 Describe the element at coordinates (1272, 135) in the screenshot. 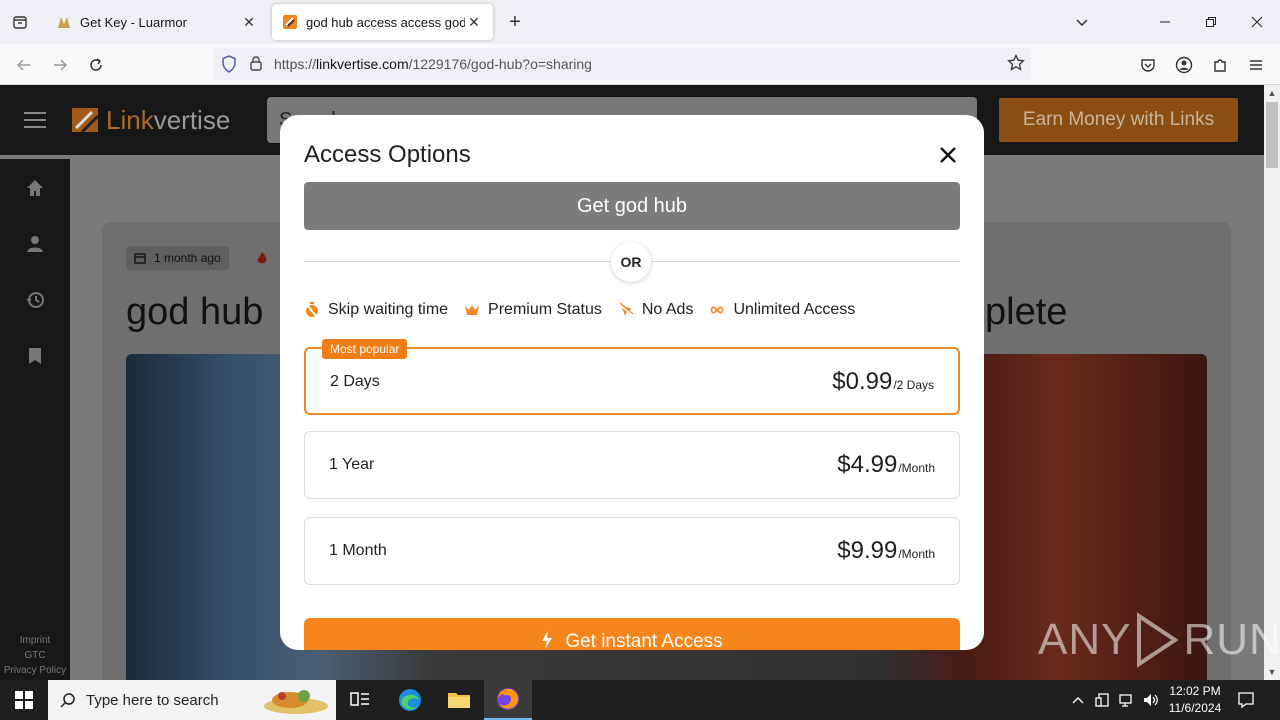

I see `scrollbar-thumb` at that location.